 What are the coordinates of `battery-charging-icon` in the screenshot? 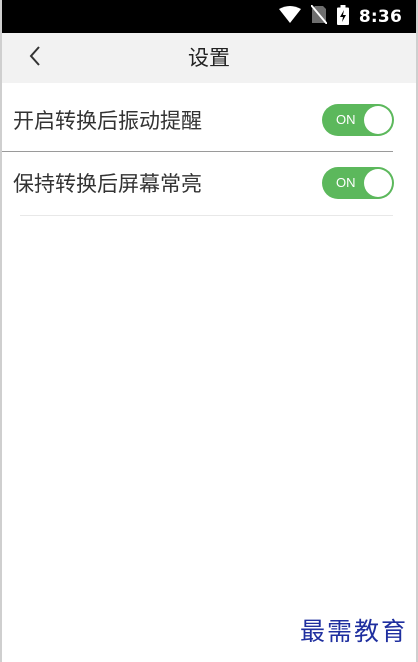 It's located at (342, 16).